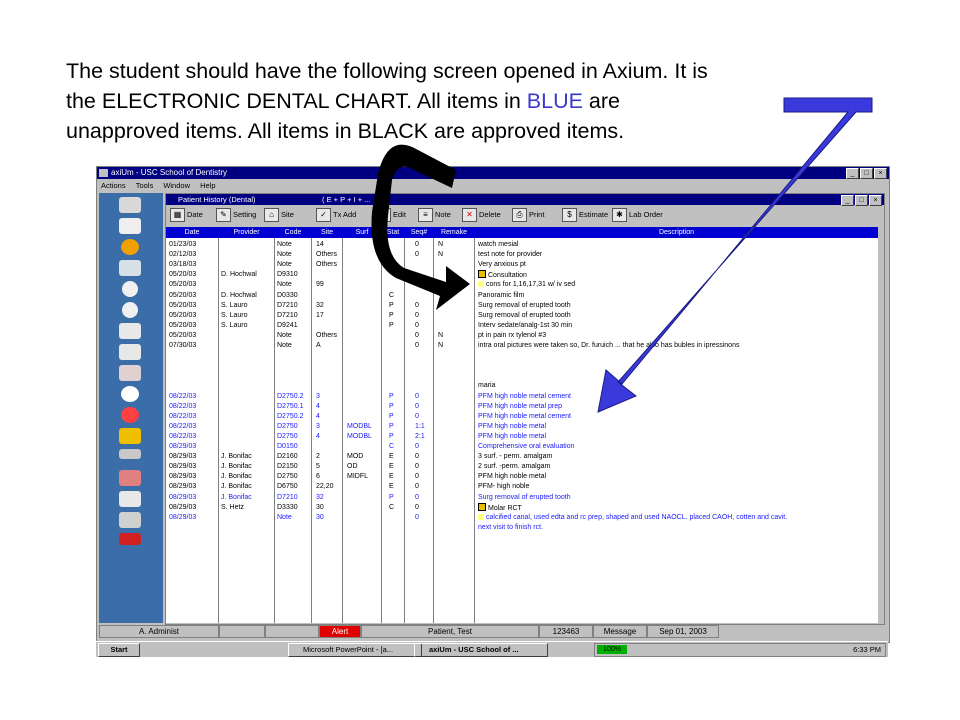  I want to click on table-row: 05/20/03 D. Hochwal D9310 Consultation, so click(522, 275).